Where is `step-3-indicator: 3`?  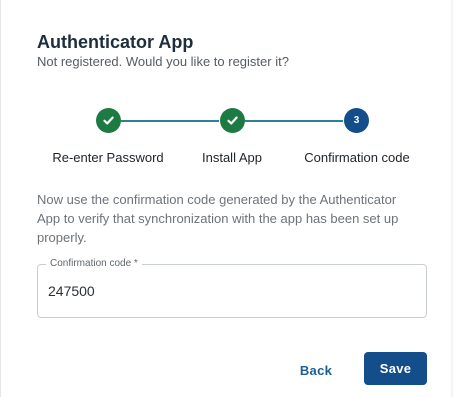
step-3-indicator: 3 is located at coordinates (356, 120).